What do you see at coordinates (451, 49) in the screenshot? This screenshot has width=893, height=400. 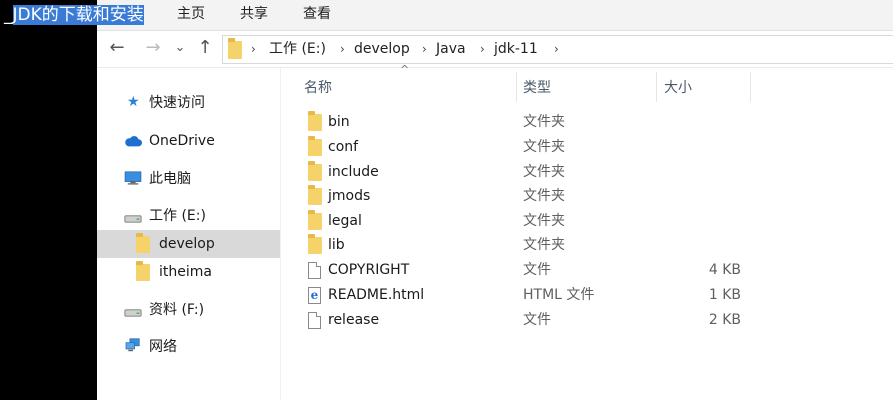 I see `breadcrumb-java: Java` at bounding box center [451, 49].